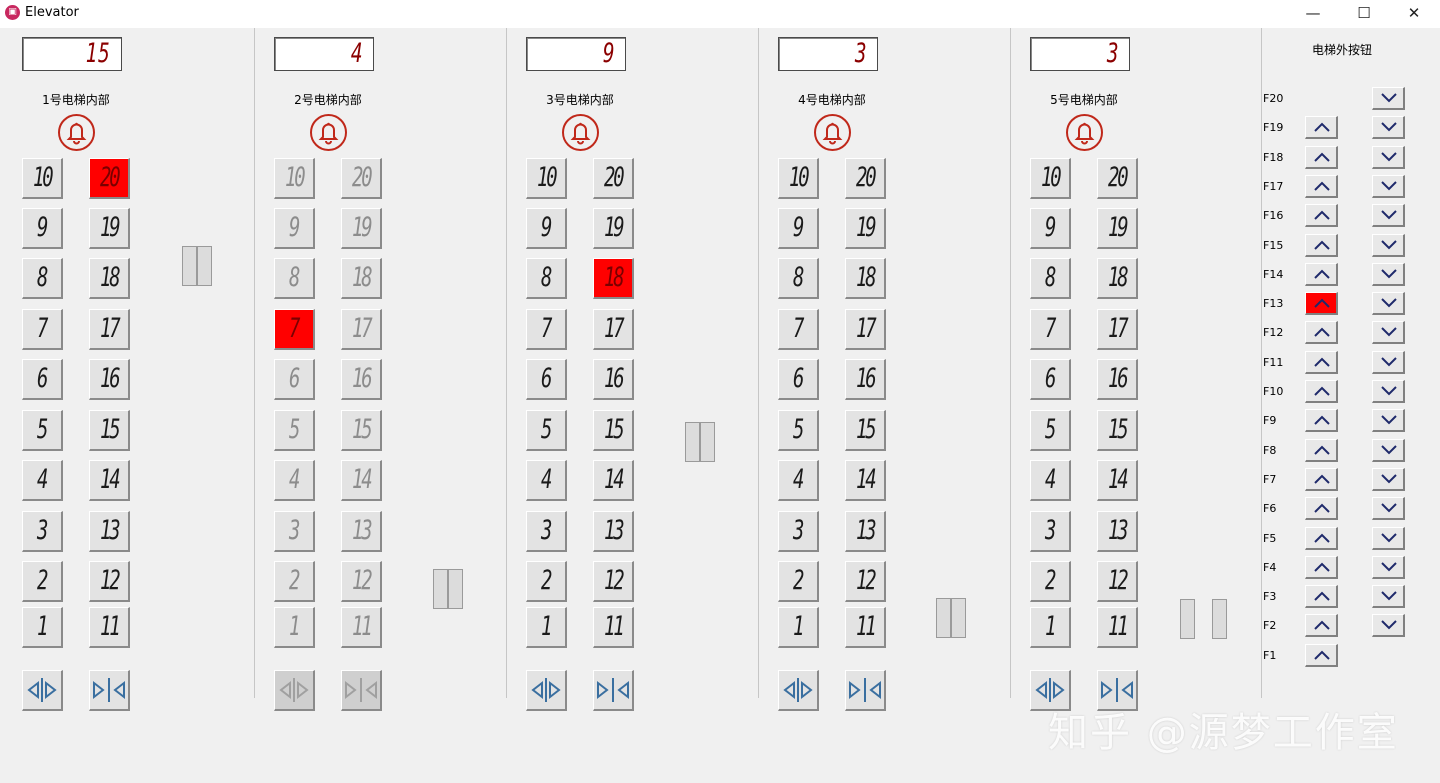 The height and width of the screenshot is (783, 1440). Describe the element at coordinates (1313, 14) in the screenshot. I see `minimize-button: —` at that location.